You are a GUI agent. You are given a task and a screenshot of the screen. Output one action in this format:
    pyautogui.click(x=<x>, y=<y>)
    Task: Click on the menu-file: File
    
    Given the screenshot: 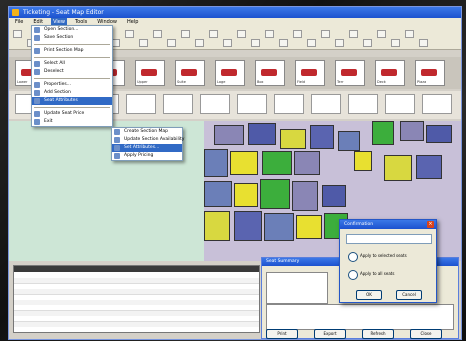 What is the action you would take?
    pyautogui.click(x=19, y=22)
    